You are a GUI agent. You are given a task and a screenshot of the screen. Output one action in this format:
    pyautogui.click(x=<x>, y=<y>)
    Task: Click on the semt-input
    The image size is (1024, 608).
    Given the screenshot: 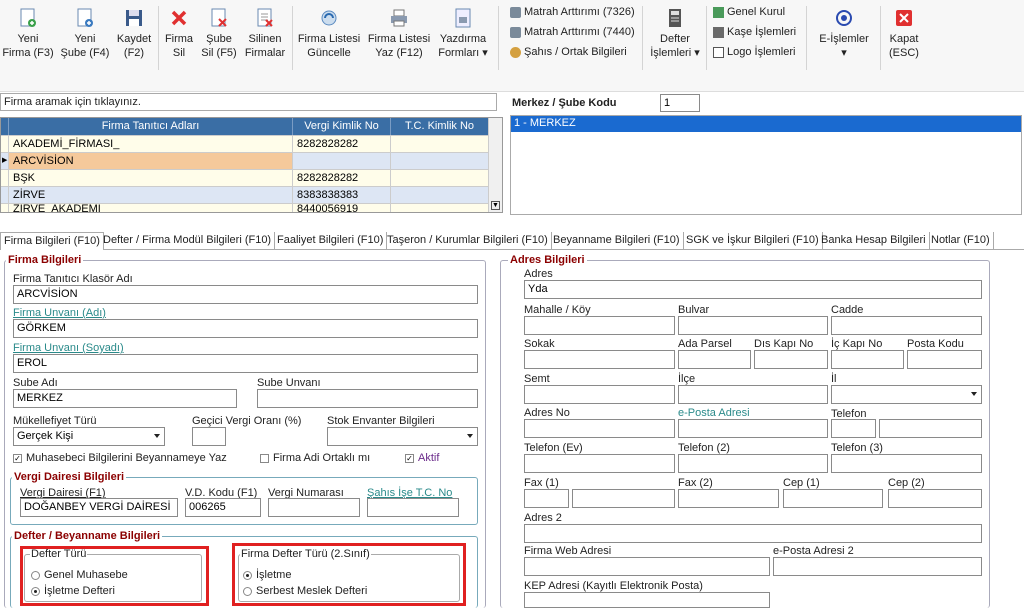 What is the action you would take?
    pyautogui.click(x=599, y=394)
    